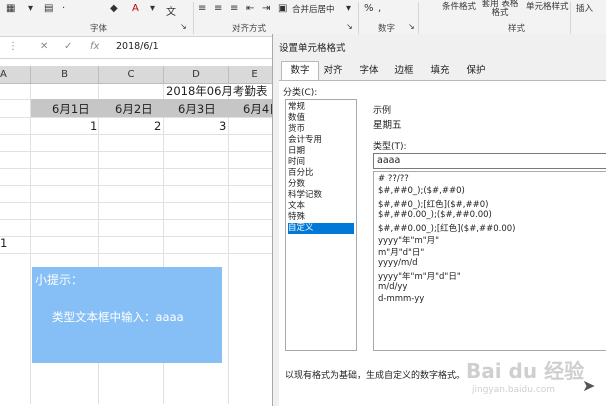 This screenshot has width=606, height=406. What do you see at coordinates (30, 8) in the screenshot?
I see `borders-dropdown-icon: ▾` at bounding box center [30, 8].